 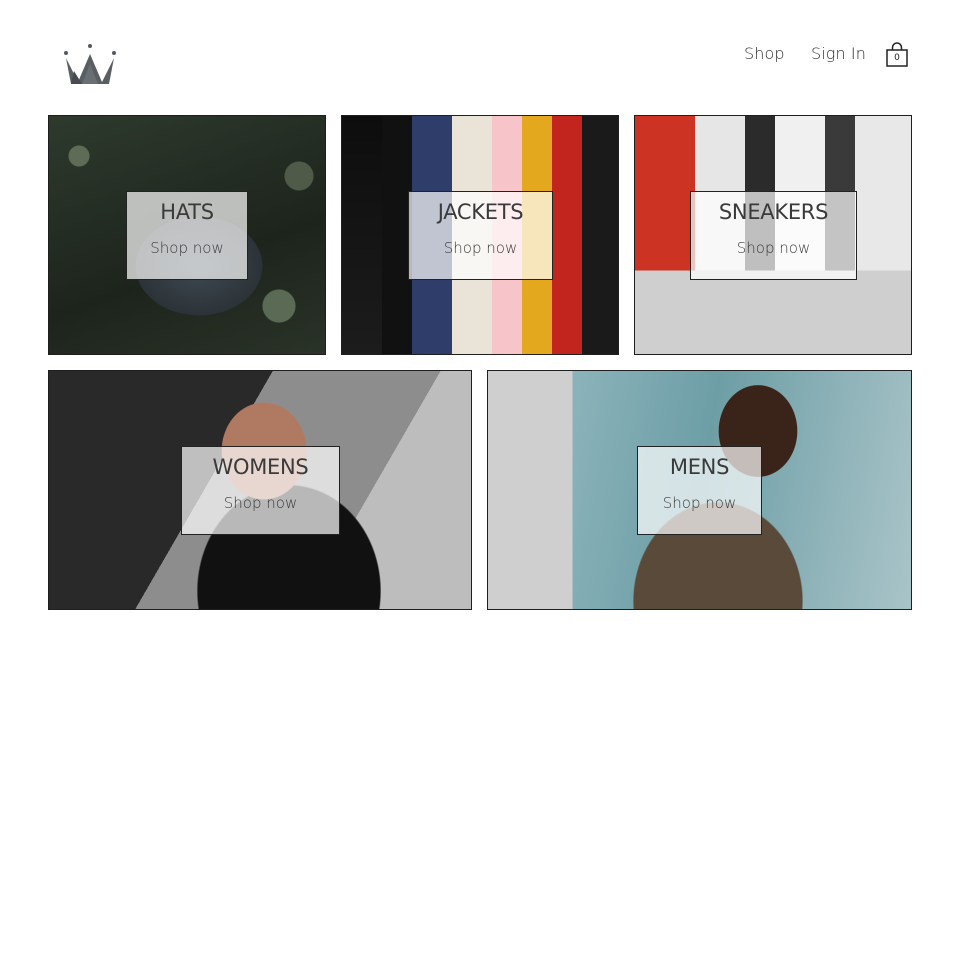 I want to click on shopping-bag-button: 0, so click(x=897, y=55).